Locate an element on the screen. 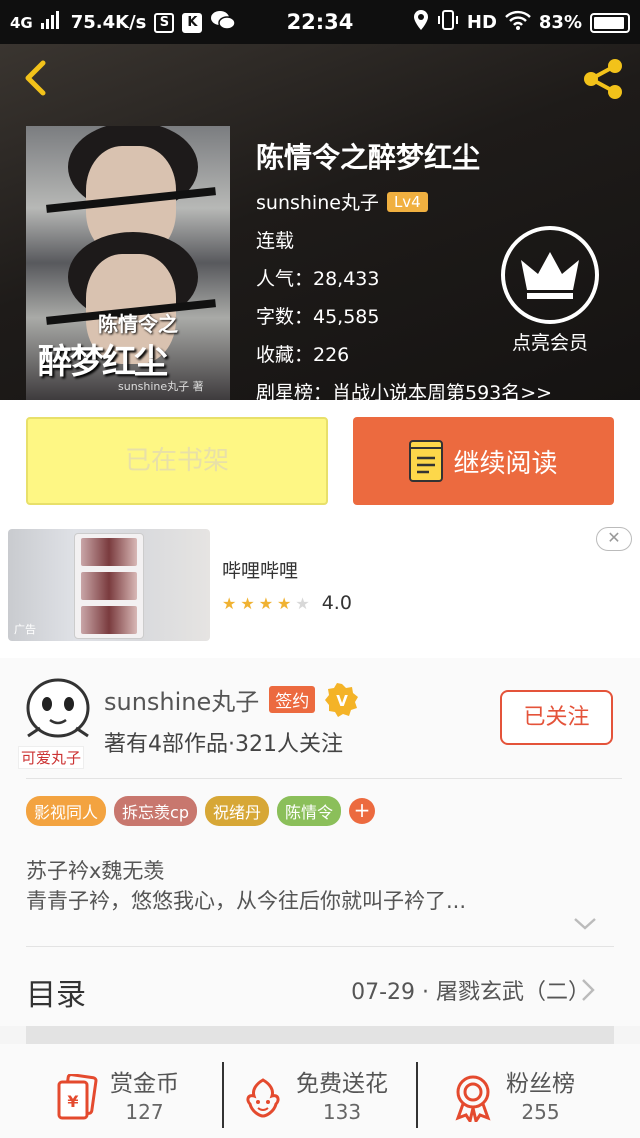  svg-text: V is located at coordinates (342, 701).